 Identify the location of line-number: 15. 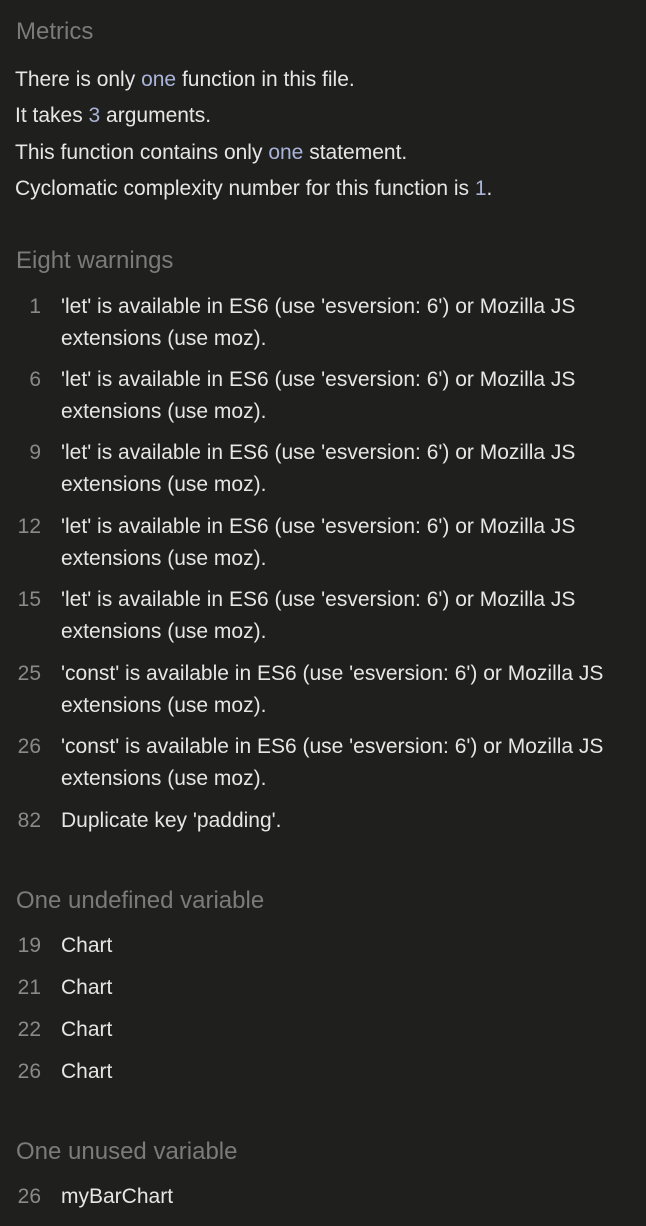
(29, 599).